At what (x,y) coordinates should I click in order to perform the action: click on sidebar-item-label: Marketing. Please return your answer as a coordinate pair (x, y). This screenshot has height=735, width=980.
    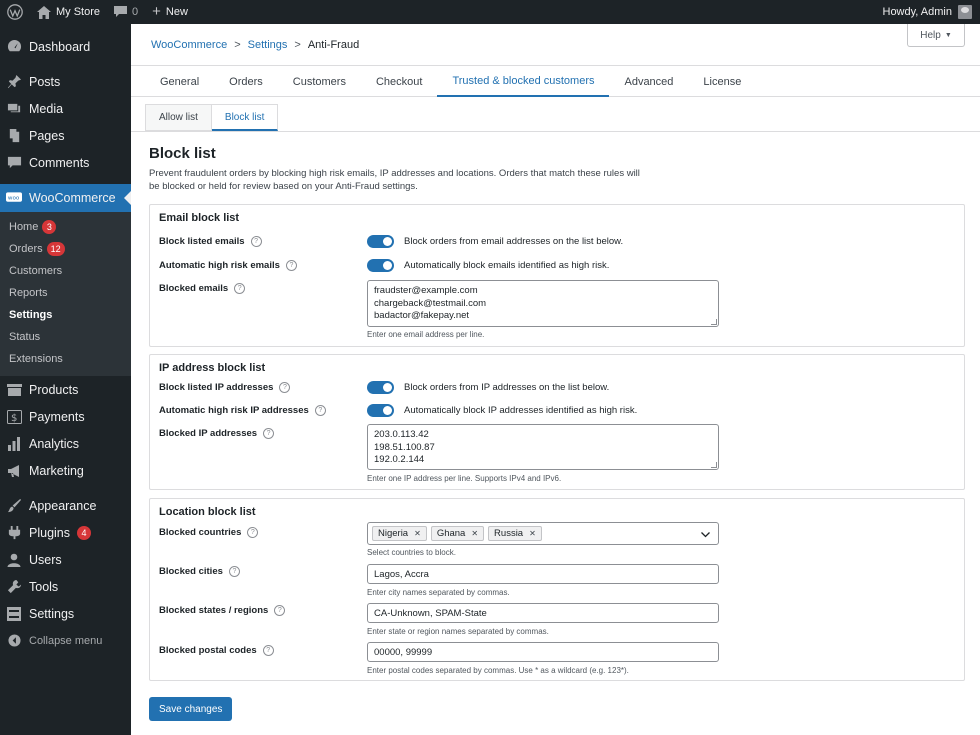
    Looking at the image, I should click on (56, 470).